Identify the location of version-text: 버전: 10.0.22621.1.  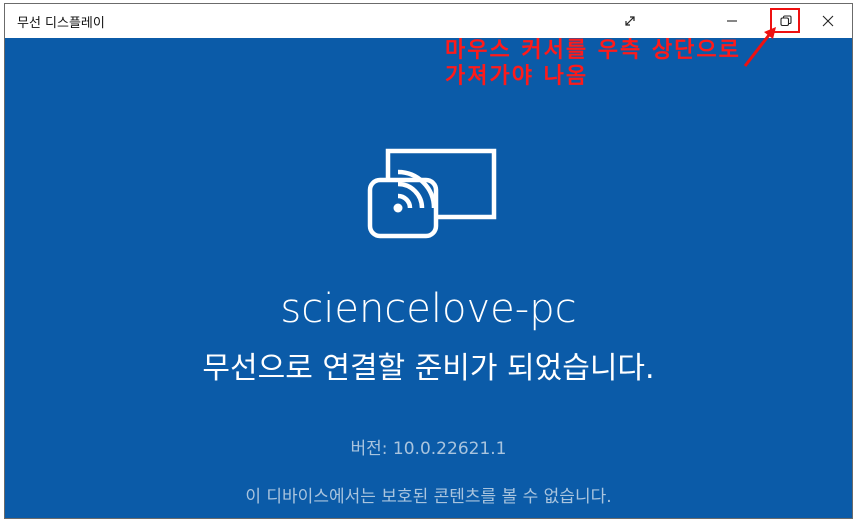
(428, 449).